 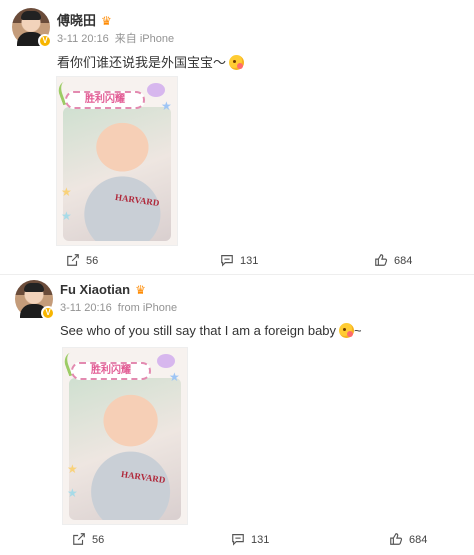 I want to click on author-name: Fu Xiaotian ♛, so click(x=103, y=289).